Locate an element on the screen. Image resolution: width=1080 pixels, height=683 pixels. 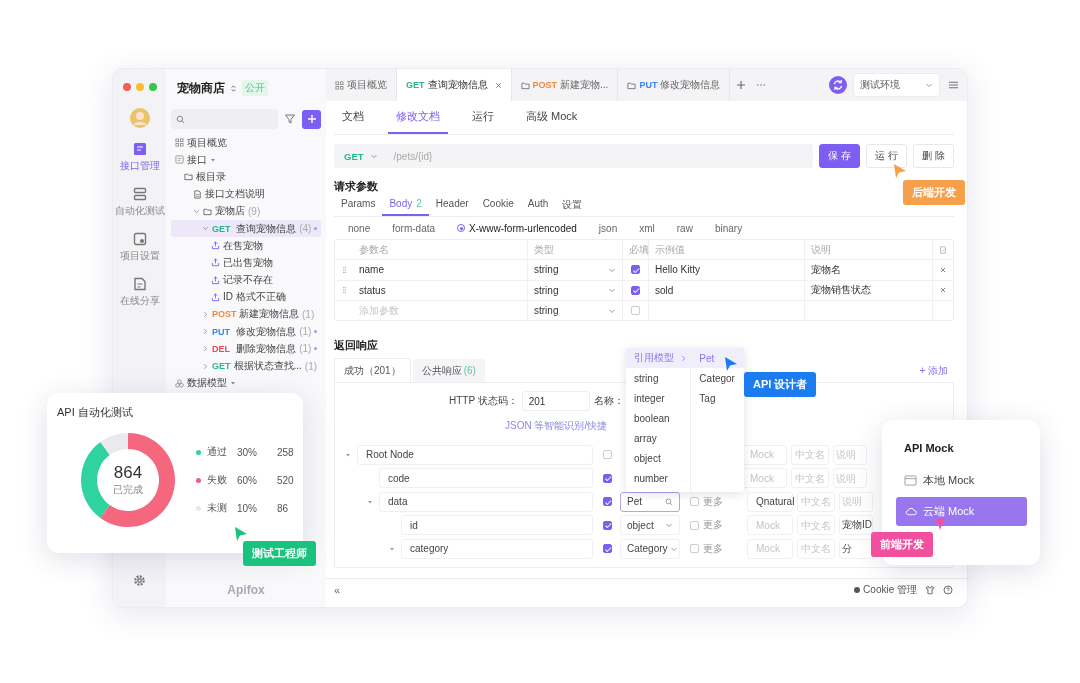
doc-tab: 文档 is located at coordinates (353, 117).